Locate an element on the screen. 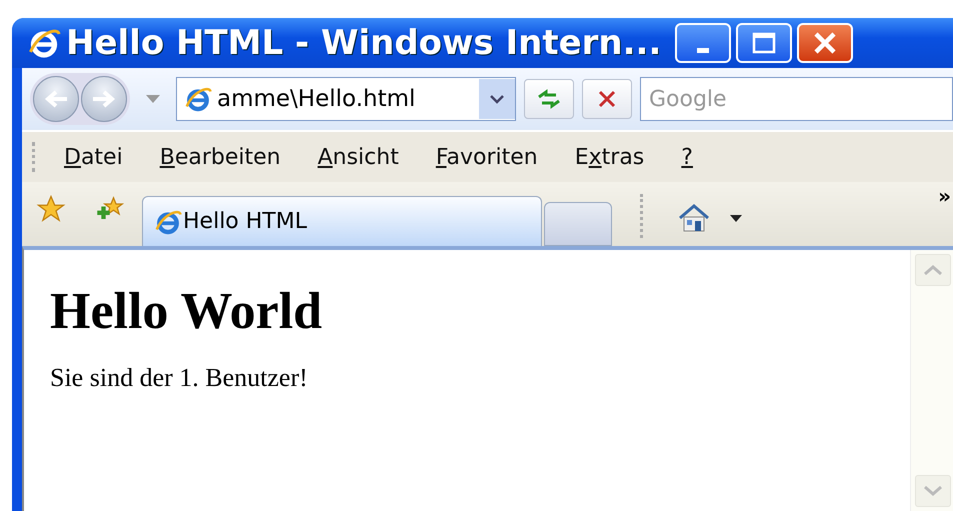 The width and height of the screenshot is (953, 511). back-button is located at coordinates (56, 99).